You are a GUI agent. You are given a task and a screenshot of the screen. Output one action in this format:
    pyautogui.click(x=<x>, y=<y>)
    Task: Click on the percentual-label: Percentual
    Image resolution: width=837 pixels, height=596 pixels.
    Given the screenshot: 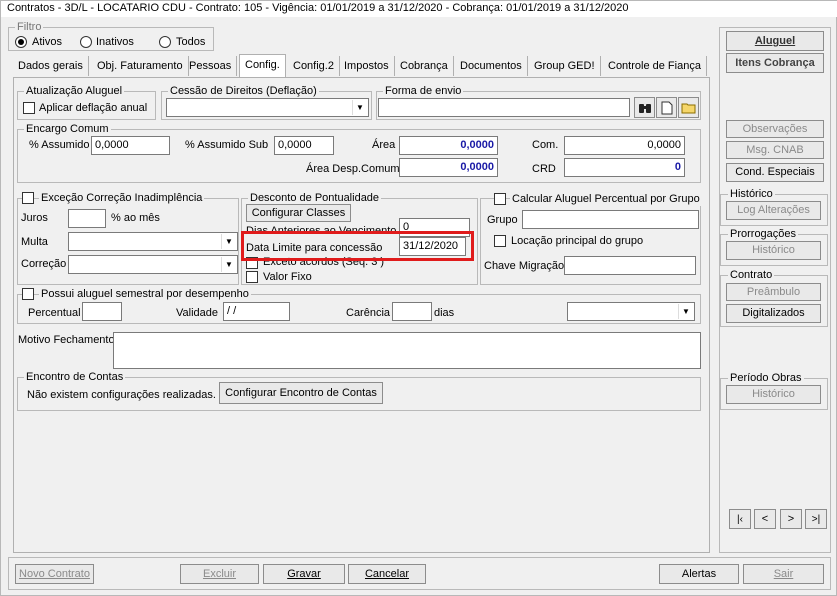 What is the action you would take?
    pyautogui.click(x=54, y=313)
    